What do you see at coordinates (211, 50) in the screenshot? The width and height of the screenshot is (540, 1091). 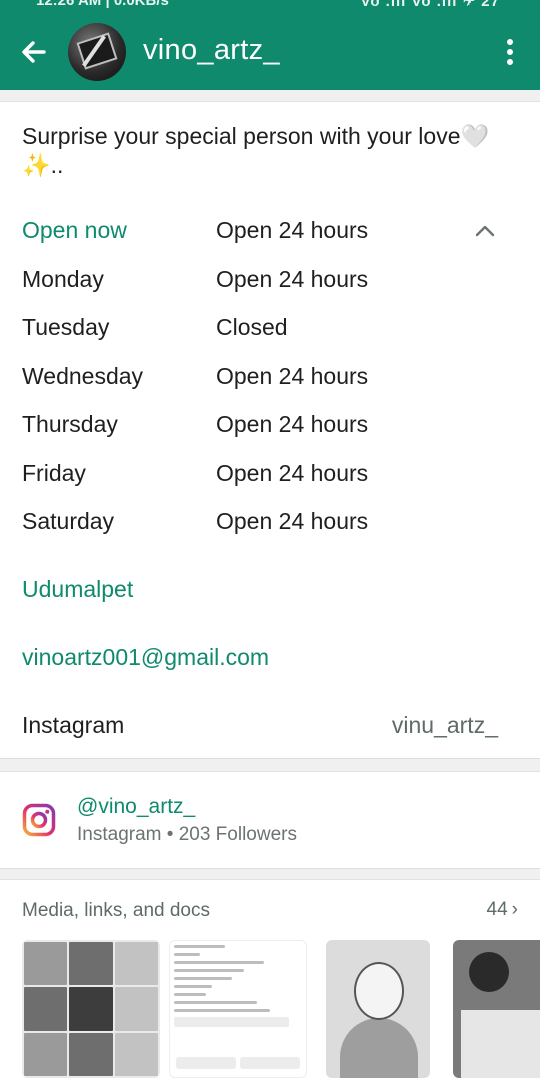 I see `contact-name: vino_artz_` at bounding box center [211, 50].